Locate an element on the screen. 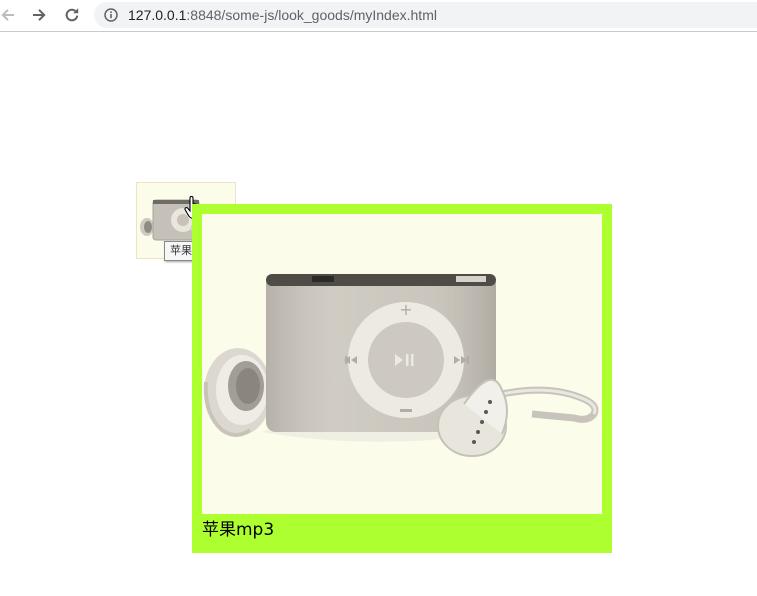 The height and width of the screenshot is (596, 757). reload-button is located at coordinates (72, 15).